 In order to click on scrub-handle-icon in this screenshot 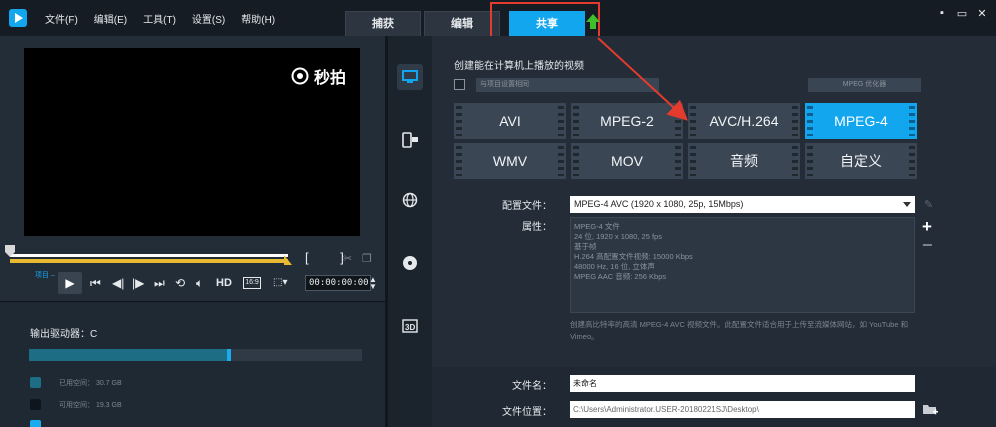, I will do `click(10, 251)`.